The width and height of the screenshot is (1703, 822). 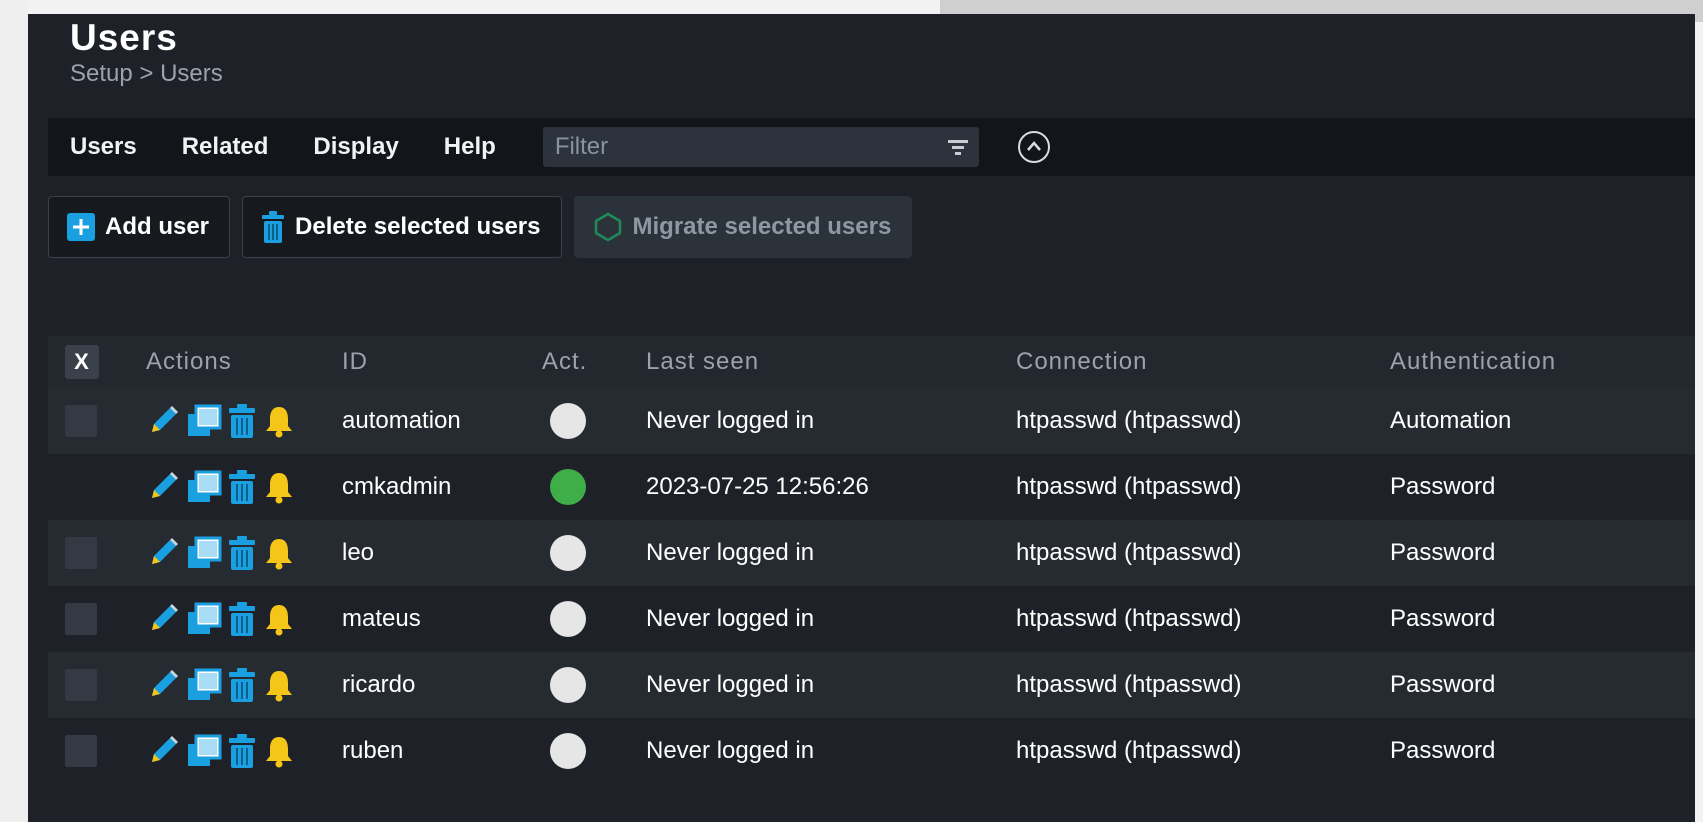 What do you see at coordinates (1034, 147) in the screenshot?
I see `collapse-icon` at bounding box center [1034, 147].